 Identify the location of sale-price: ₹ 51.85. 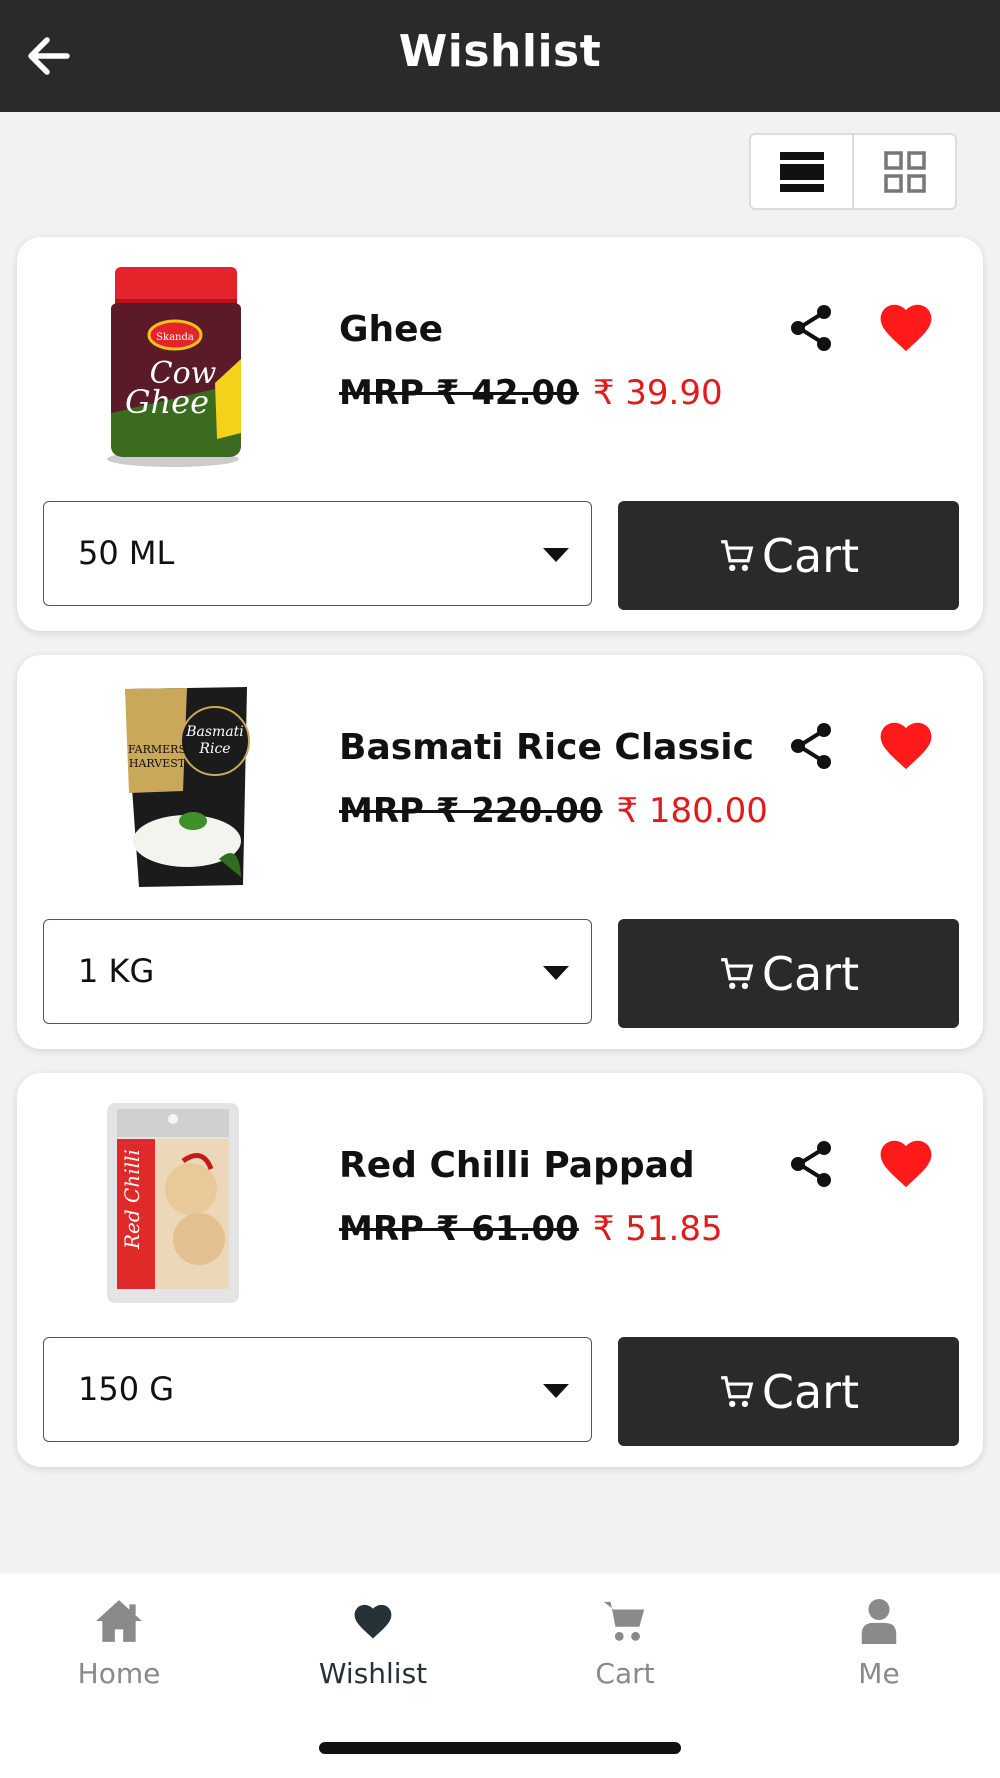
(657, 1229).